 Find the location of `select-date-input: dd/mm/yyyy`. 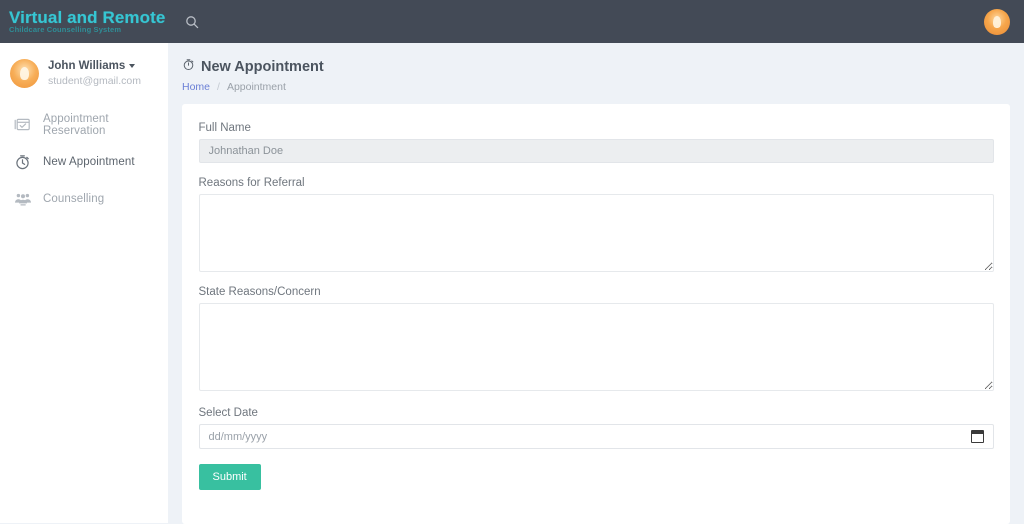

select-date-input: dd/mm/yyyy is located at coordinates (596, 436).